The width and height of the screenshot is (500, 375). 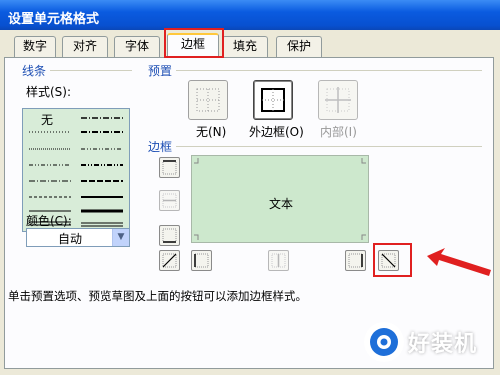 I want to click on preset-none-button, so click(x=208, y=100).